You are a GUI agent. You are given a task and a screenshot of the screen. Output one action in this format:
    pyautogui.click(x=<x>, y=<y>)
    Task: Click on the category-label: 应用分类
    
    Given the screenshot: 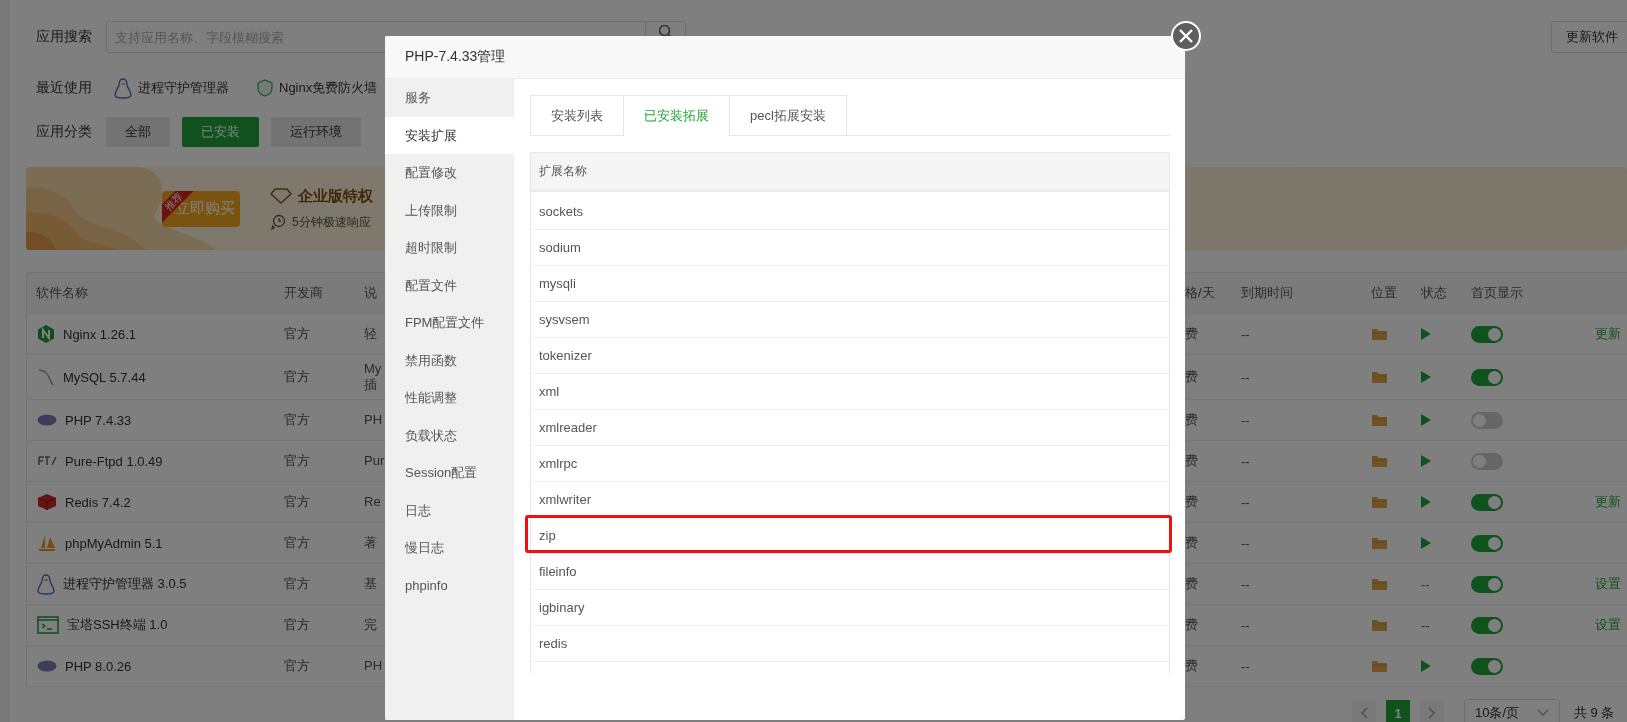 What is the action you would take?
    pyautogui.click(x=64, y=132)
    